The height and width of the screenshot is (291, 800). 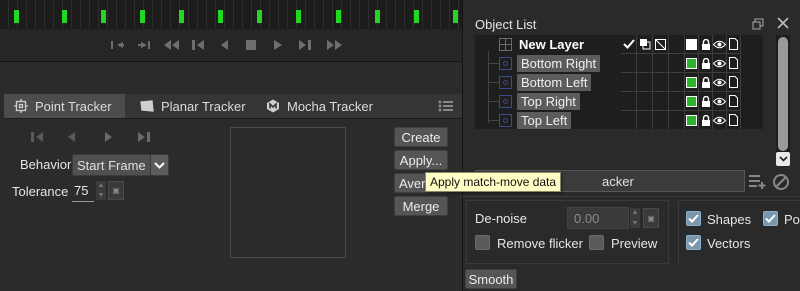 I want to click on object-row: Bottom Left, so click(x=619, y=82).